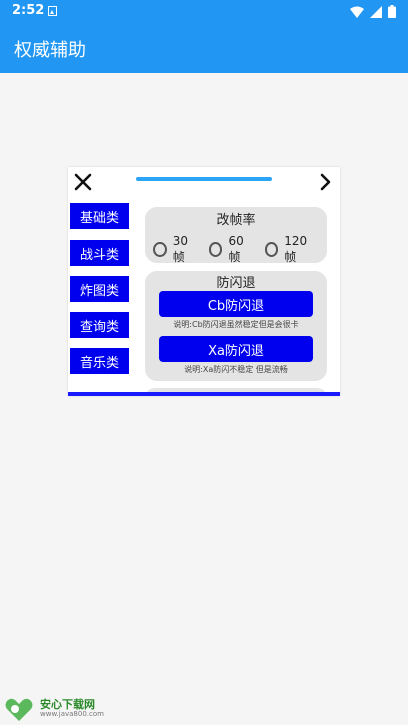 The image size is (408, 725). Describe the element at coordinates (50, 50) in the screenshot. I see `app-title: 权威辅助` at that location.